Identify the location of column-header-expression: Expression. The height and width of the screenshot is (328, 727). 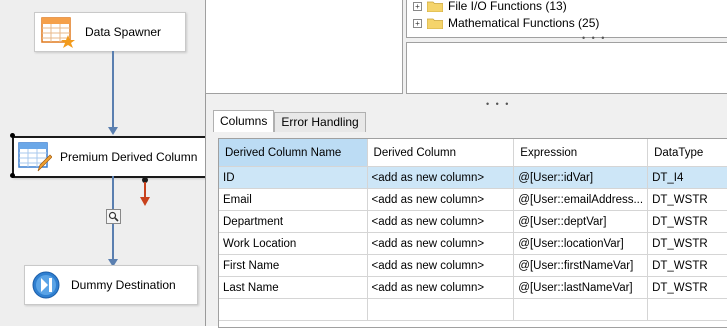
(581, 153).